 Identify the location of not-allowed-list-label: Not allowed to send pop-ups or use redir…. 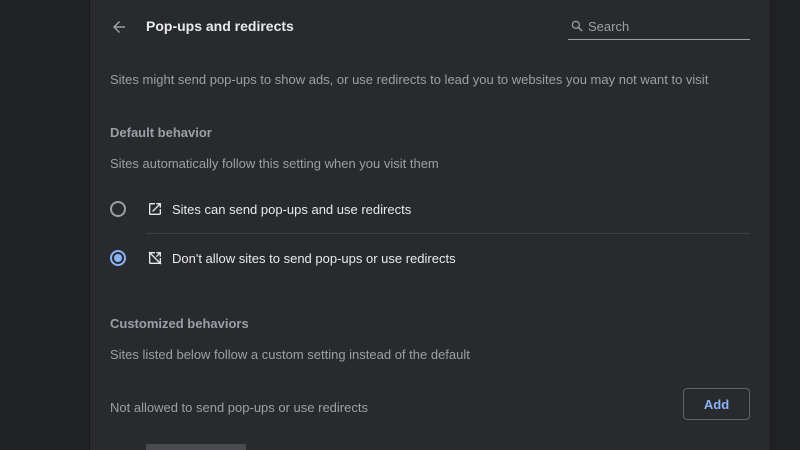
(239, 407).